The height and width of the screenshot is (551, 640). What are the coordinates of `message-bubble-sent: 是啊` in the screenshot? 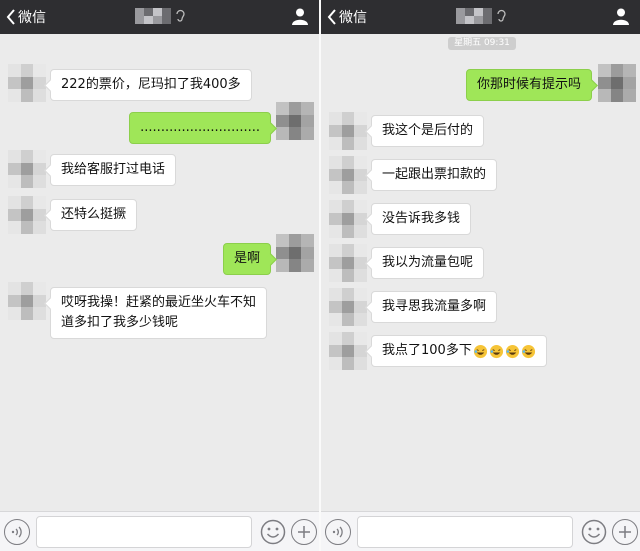 It's located at (246, 259).